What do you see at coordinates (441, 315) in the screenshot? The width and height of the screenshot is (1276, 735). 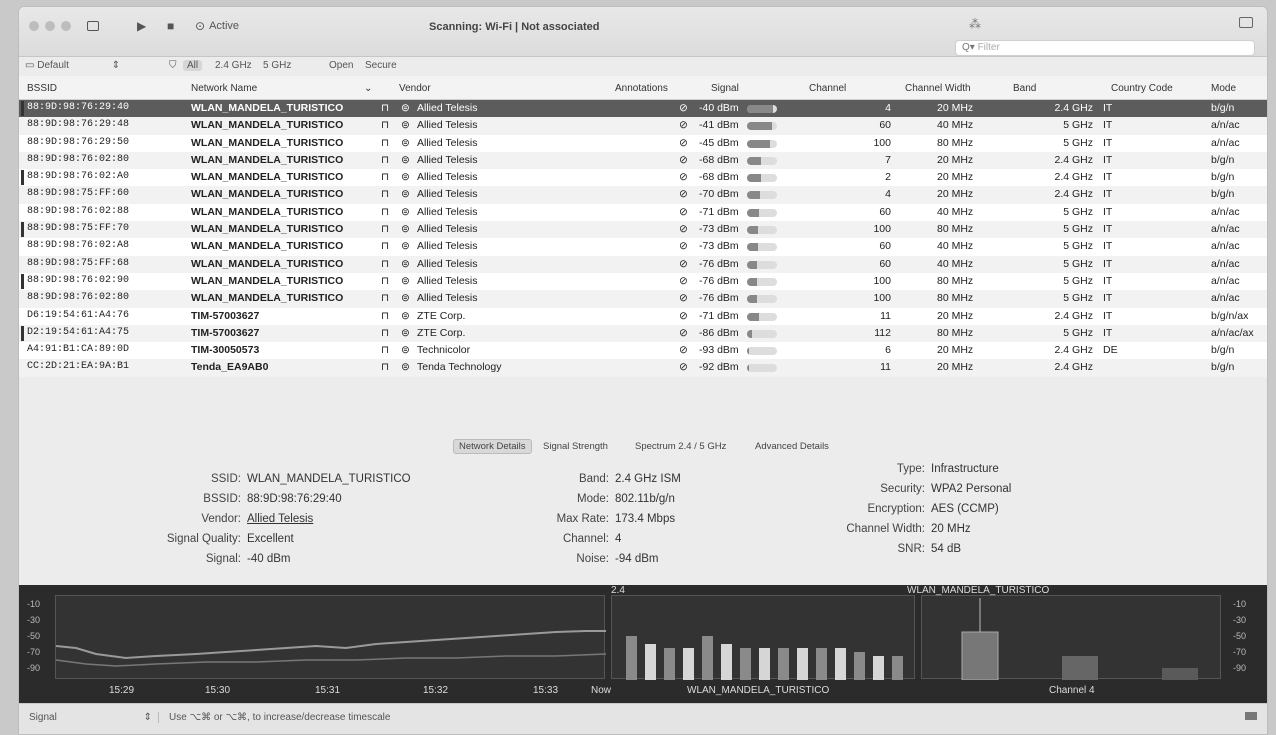 I see `vendor-cell: ZTE Corp.` at bounding box center [441, 315].